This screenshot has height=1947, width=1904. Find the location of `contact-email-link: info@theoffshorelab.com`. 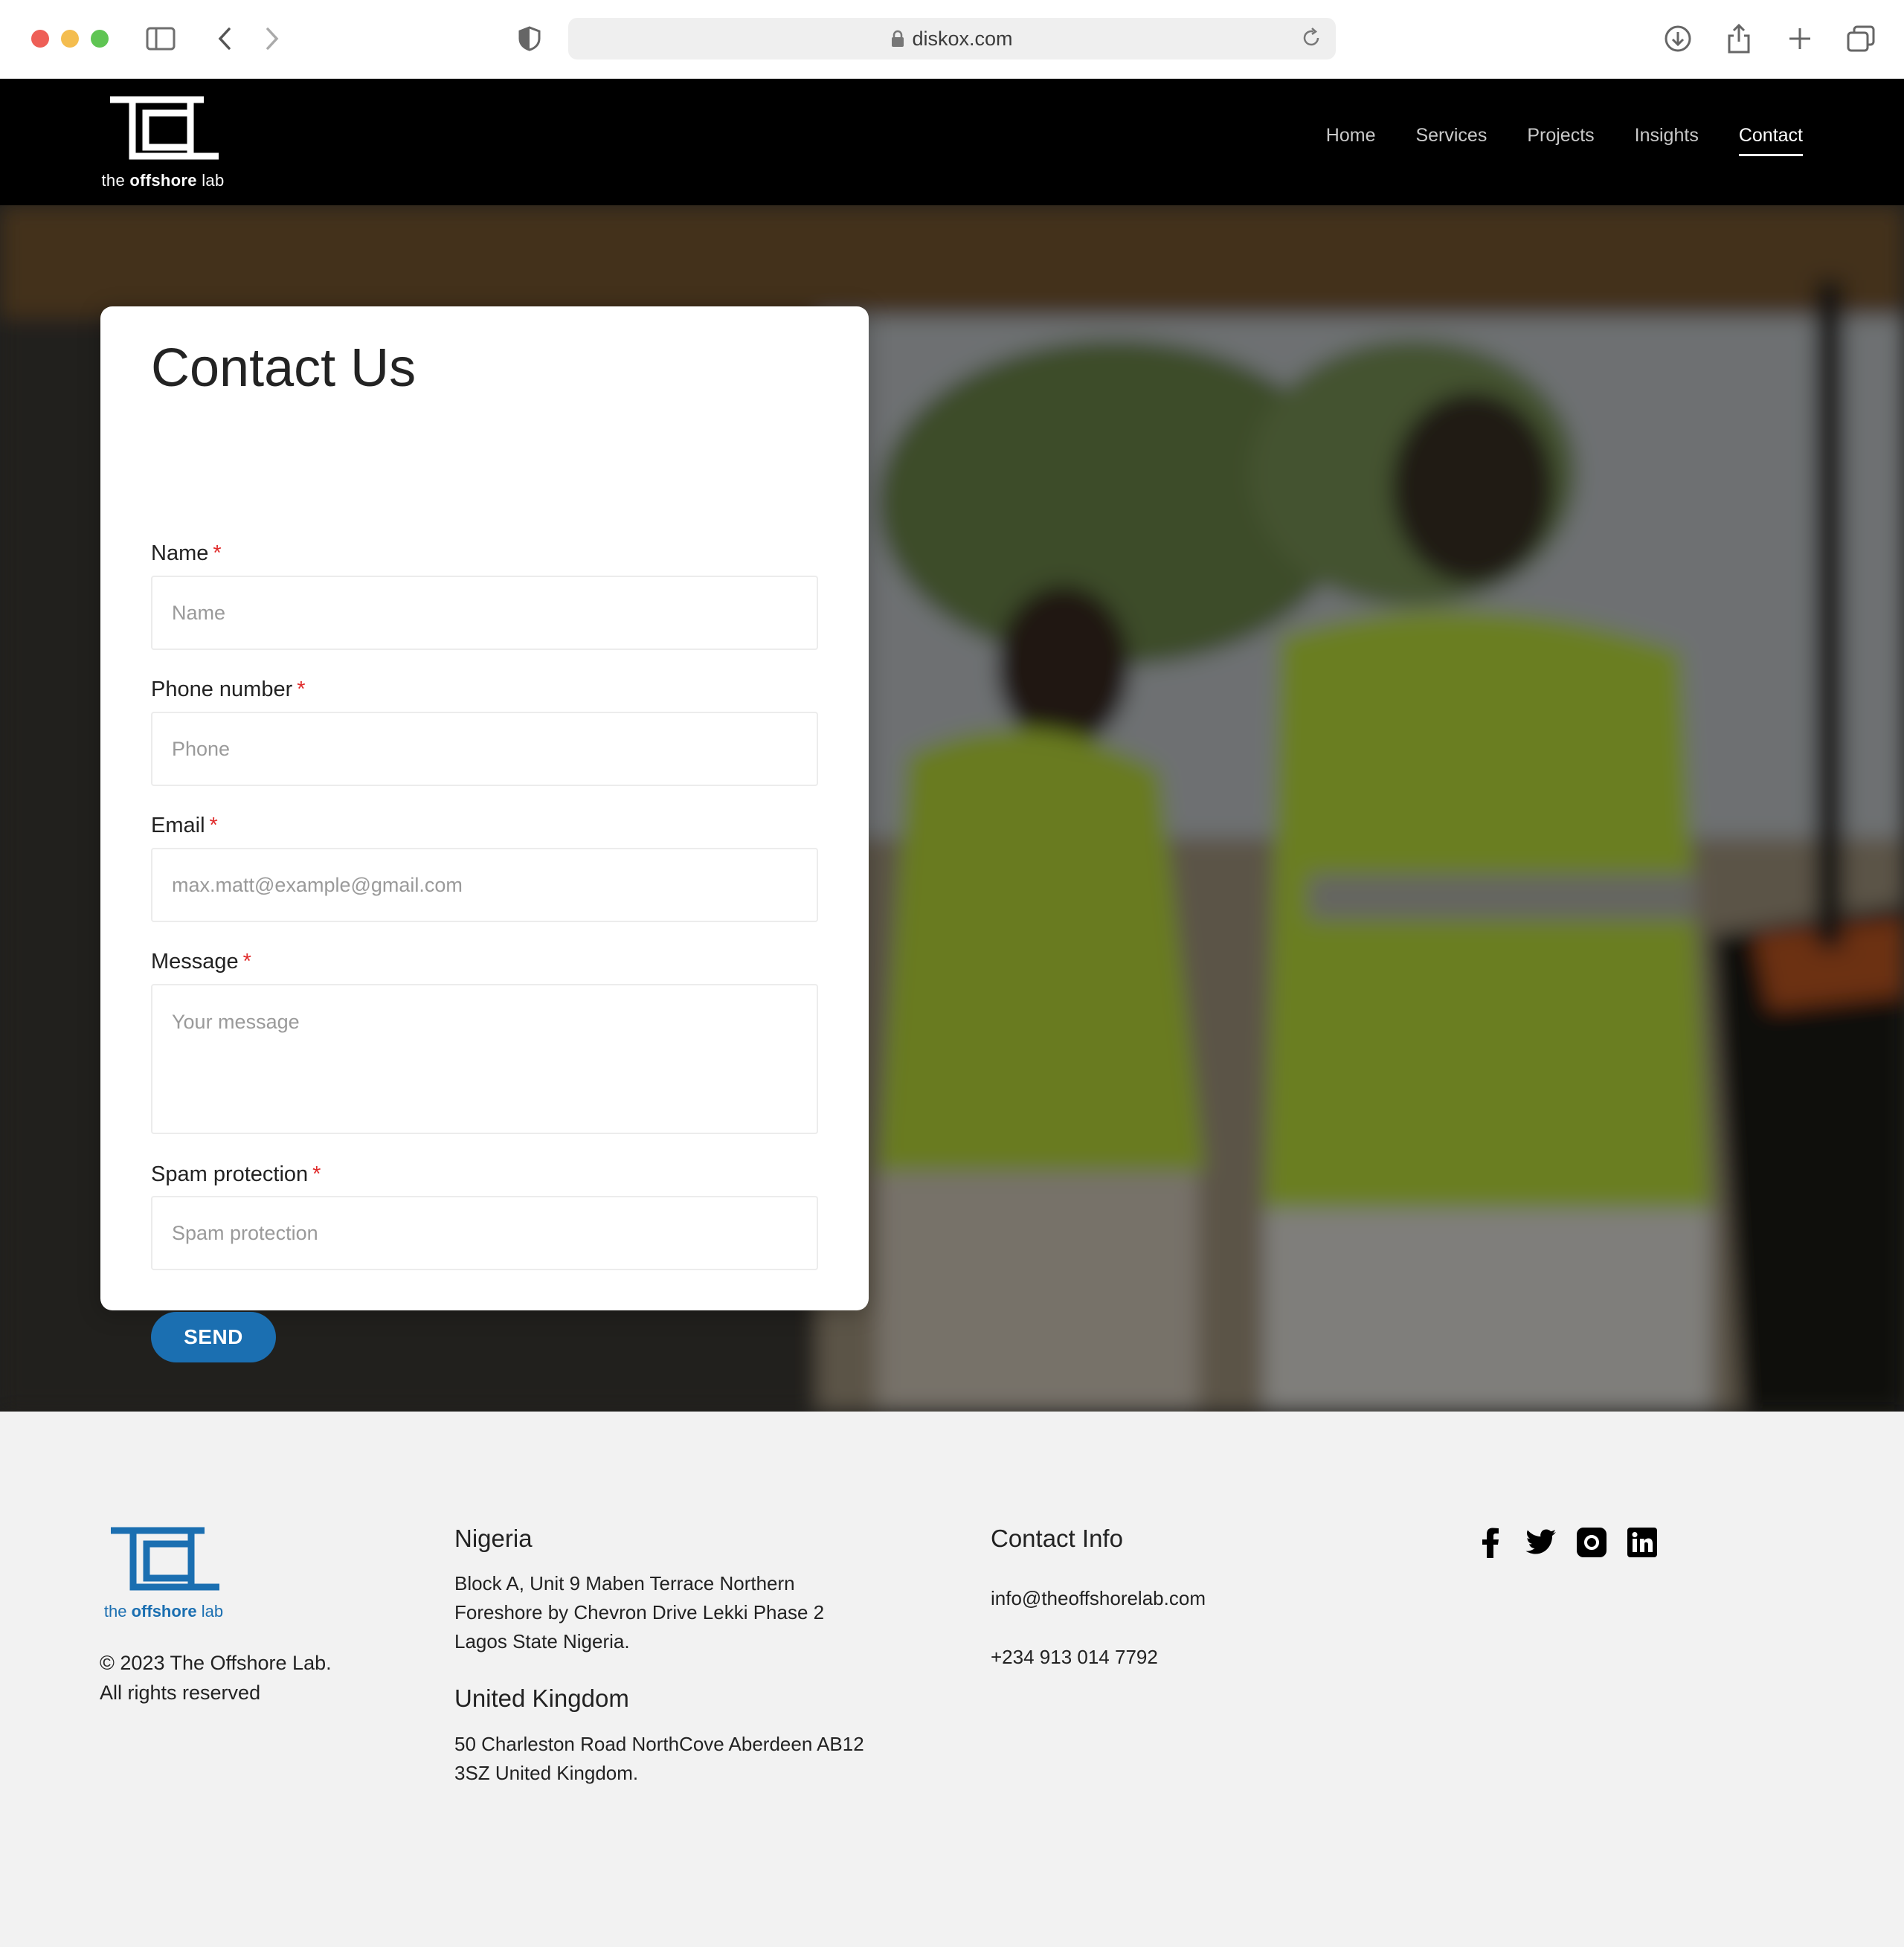

contact-email-link: info@theoffshorelab.com is located at coordinates (1099, 1598).